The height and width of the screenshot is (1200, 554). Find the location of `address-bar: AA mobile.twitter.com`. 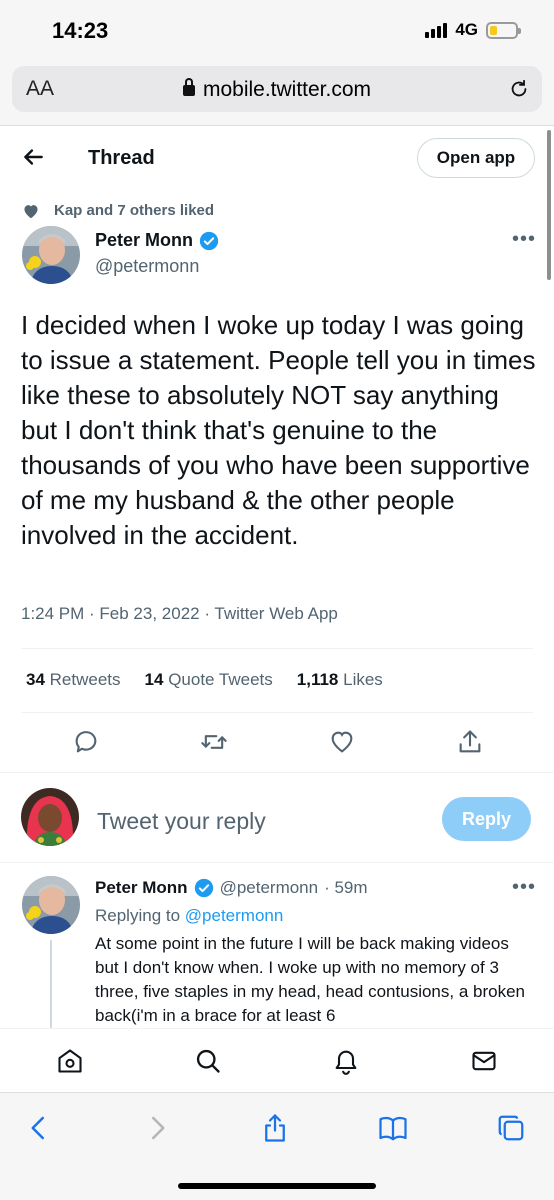

address-bar: AA mobile.twitter.com is located at coordinates (277, 89).